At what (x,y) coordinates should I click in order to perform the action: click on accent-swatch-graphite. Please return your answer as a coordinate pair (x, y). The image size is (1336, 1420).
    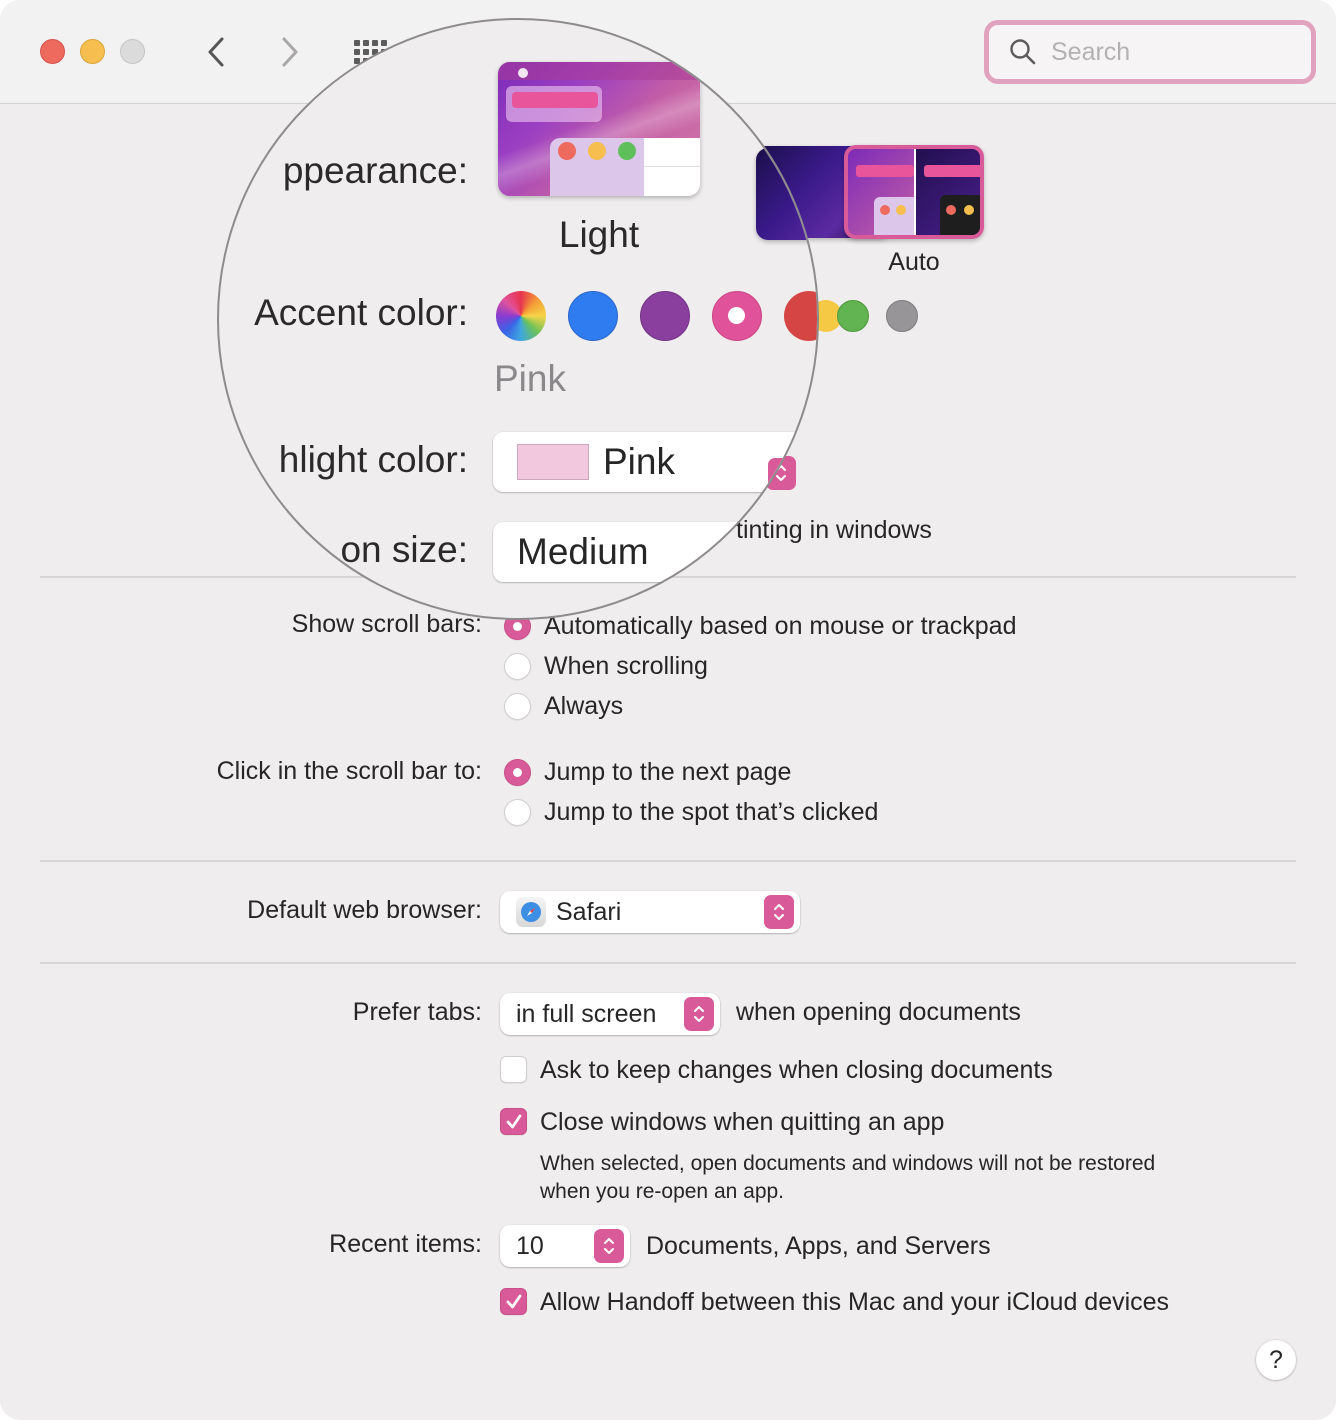
    Looking at the image, I should click on (902, 316).